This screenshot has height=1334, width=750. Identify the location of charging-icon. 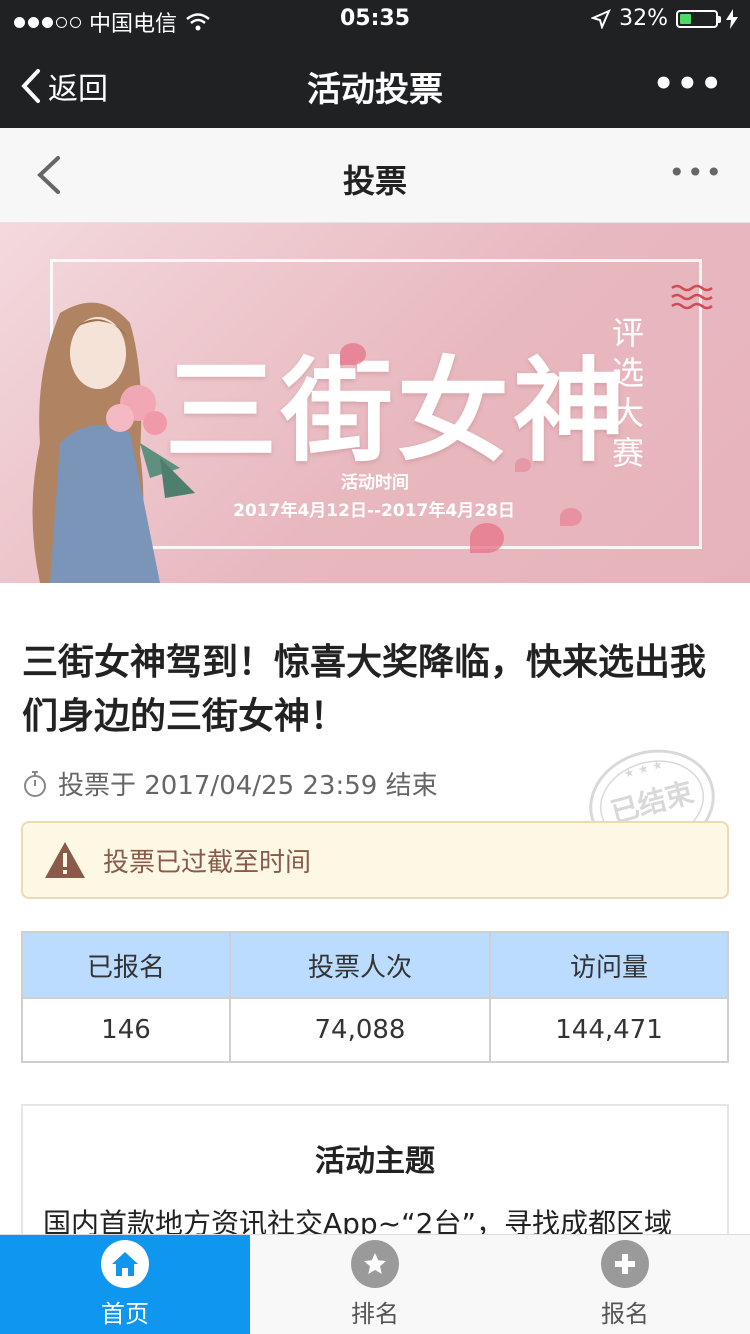
(732, 18).